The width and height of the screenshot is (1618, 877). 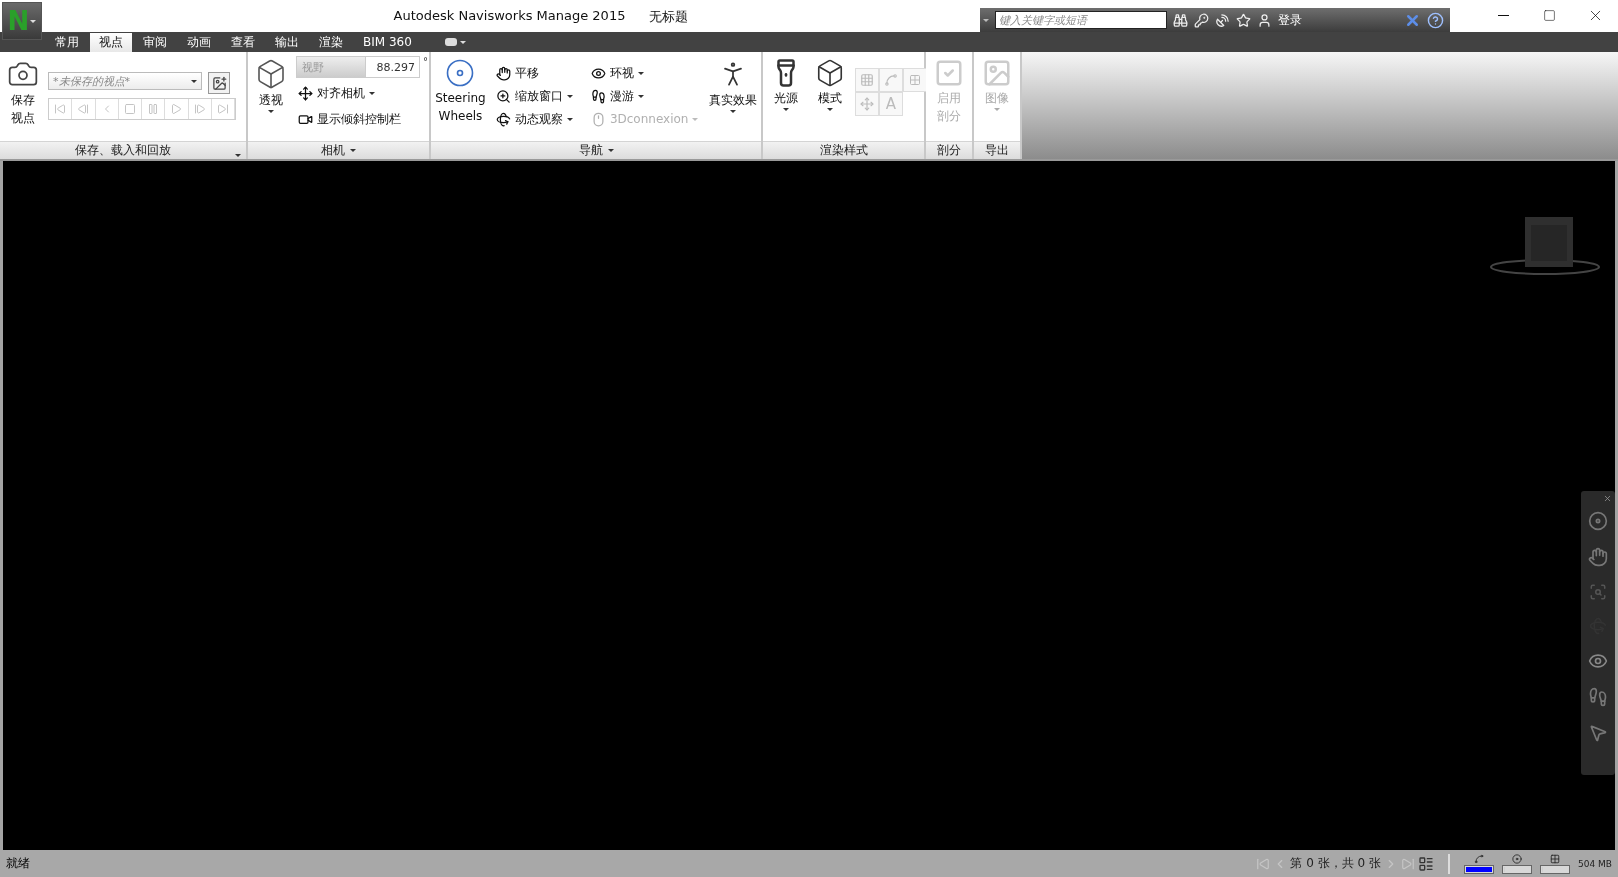 I want to click on search-field: 键入关键字或短语, so click(x=1081, y=20).